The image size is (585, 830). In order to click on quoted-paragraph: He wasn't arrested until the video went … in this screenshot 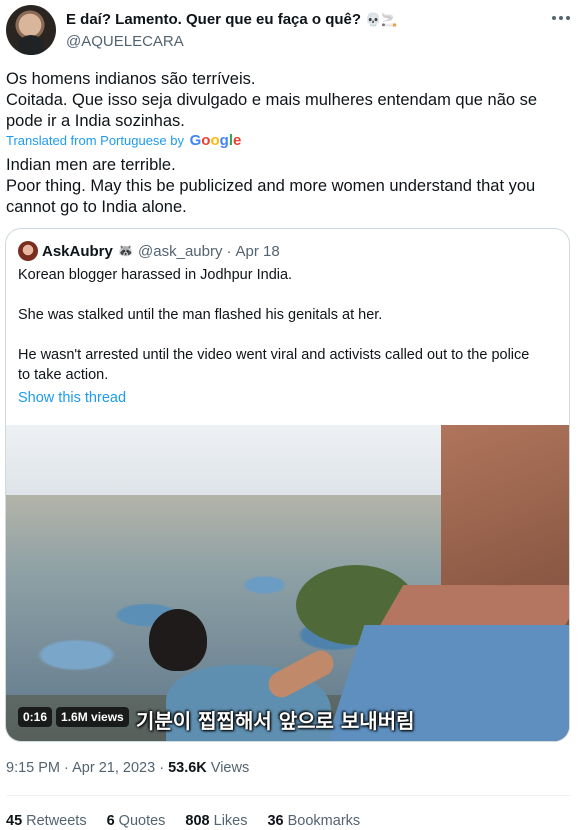, I will do `click(274, 365)`.